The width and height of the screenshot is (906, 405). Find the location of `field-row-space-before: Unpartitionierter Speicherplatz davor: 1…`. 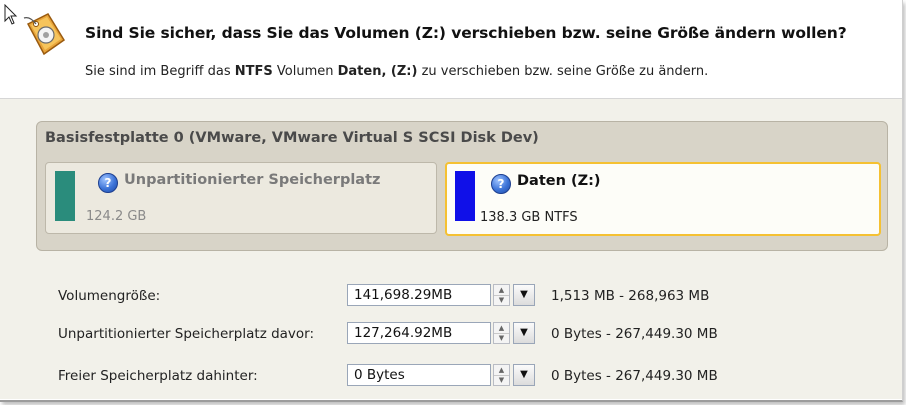

field-row-space-before: Unpartitionierter Speicherplatz davor: 1… is located at coordinates (451, 334).